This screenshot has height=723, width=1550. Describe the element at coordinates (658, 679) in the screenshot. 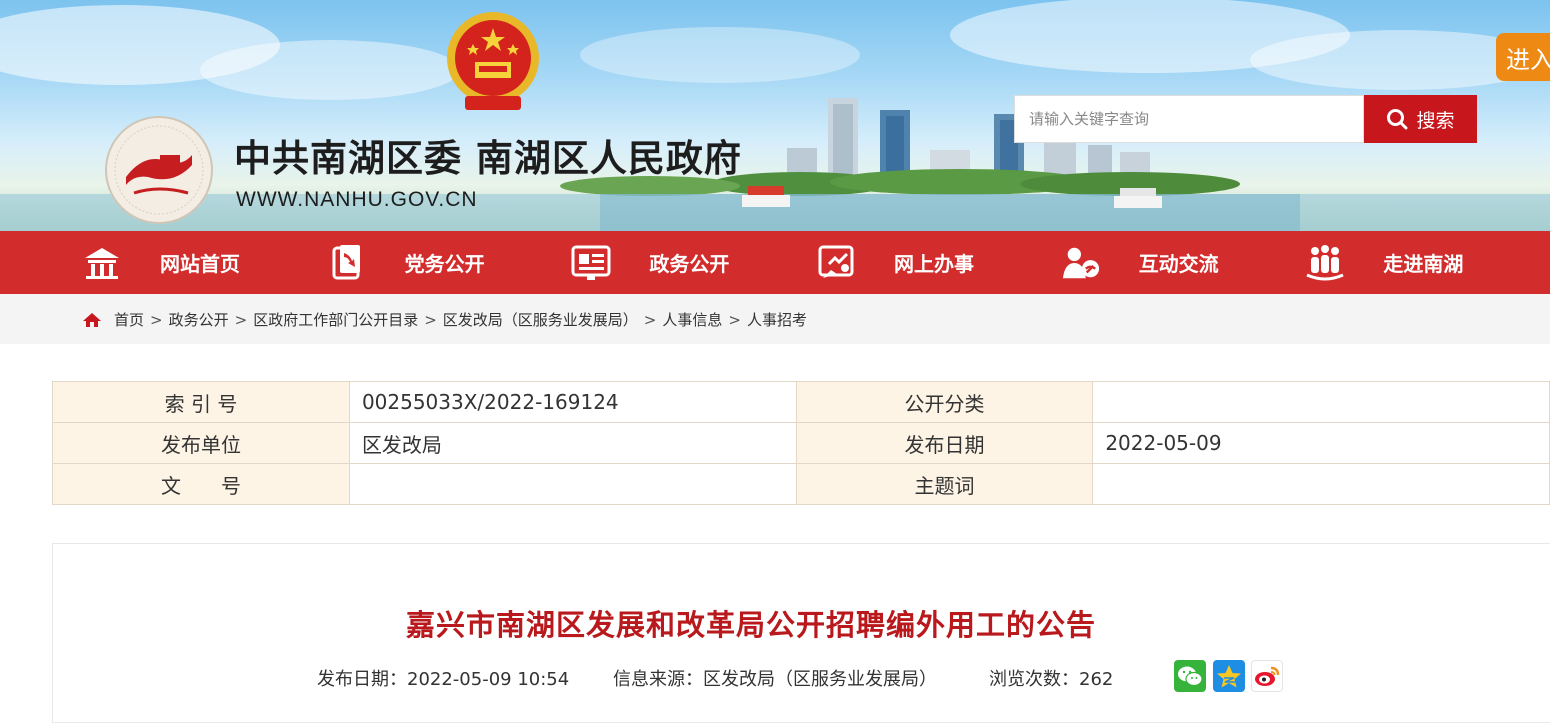

I see `article-source-label: 信息来源：` at that location.